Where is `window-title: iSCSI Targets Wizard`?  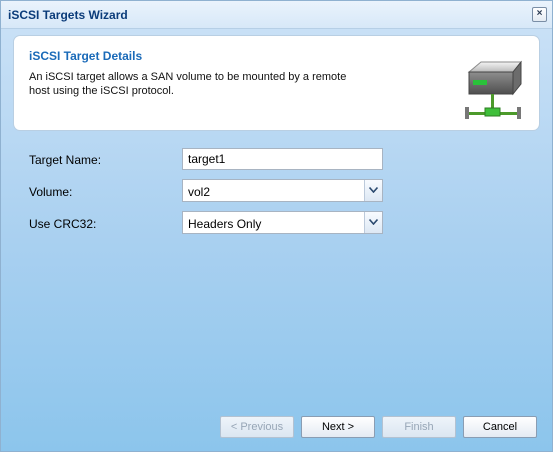 window-title: iSCSI Targets Wizard is located at coordinates (68, 15).